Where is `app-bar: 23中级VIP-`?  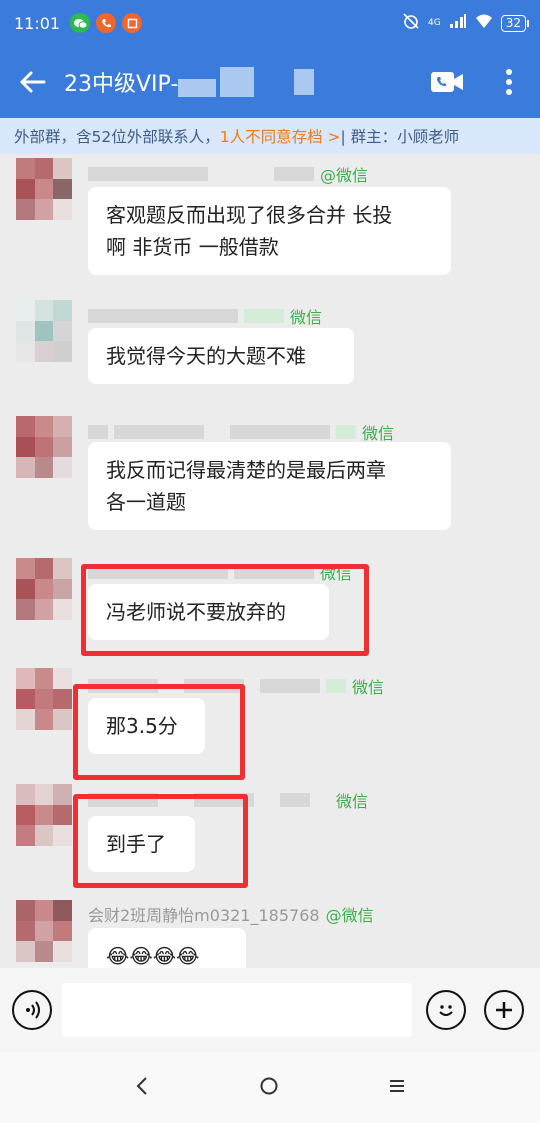 app-bar: 23中级VIP- is located at coordinates (270, 82).